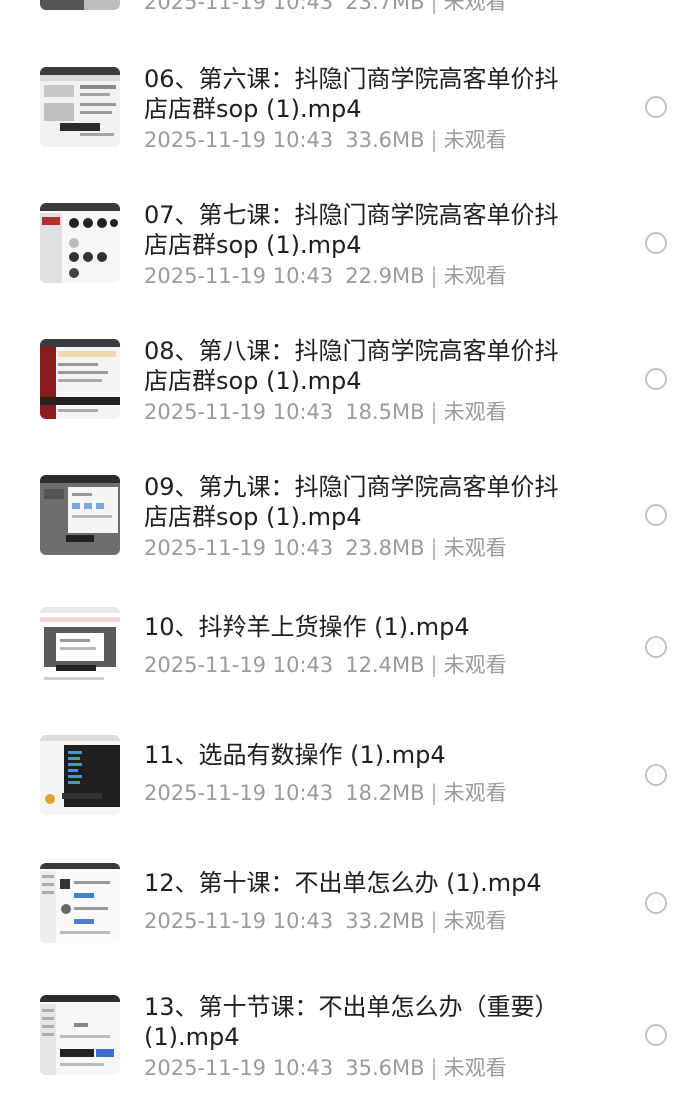 The height and width of the screenshot is (1111, 696). What do you see at coordinates (351, 366) in the screenshot?
I see `file-title: 08、第八课：抖隐门商学院高客单价抖店店群sop (1).mp4` at bounding box center [351, 366].